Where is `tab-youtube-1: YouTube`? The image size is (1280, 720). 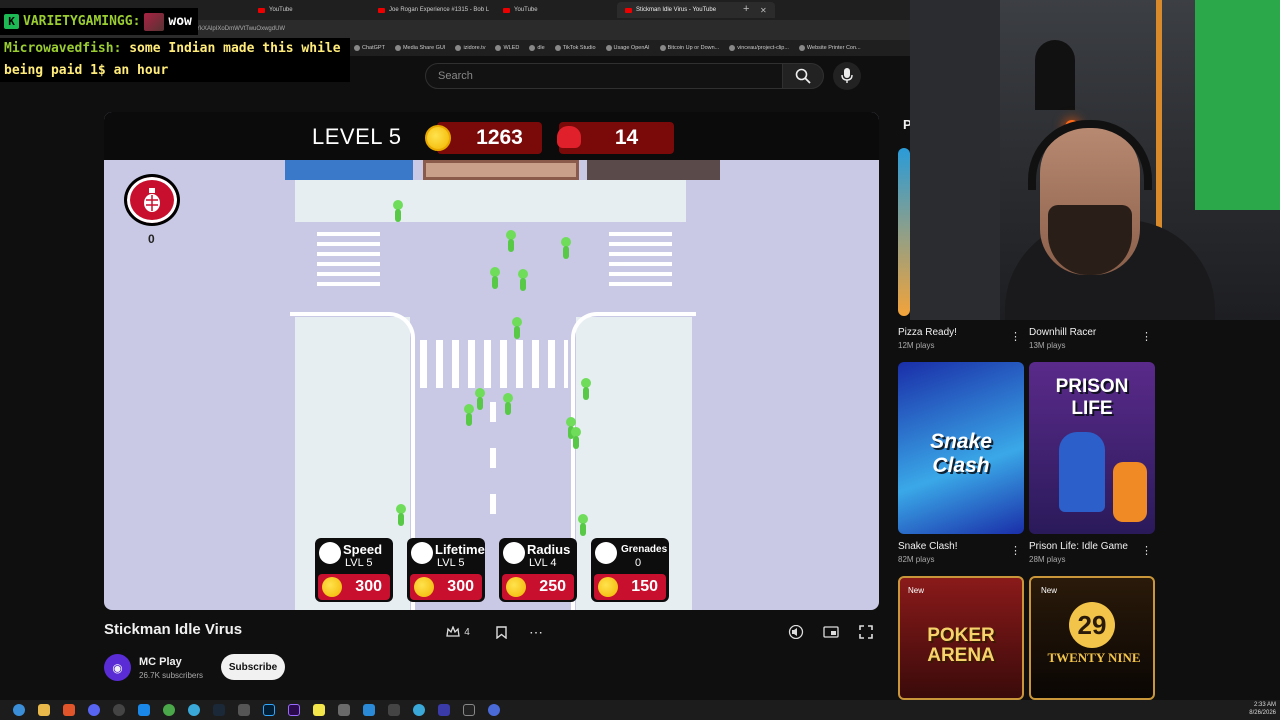 tab-youtube-1: YouTube is located at coordinates (275, 10).